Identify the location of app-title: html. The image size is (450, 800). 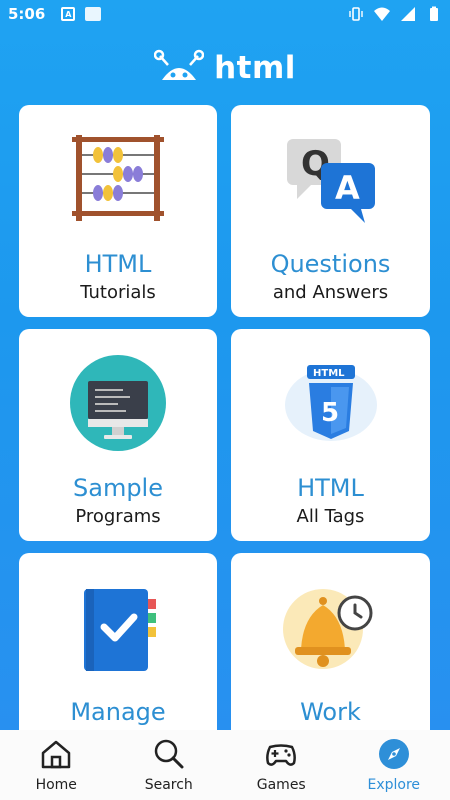
(255, 68).